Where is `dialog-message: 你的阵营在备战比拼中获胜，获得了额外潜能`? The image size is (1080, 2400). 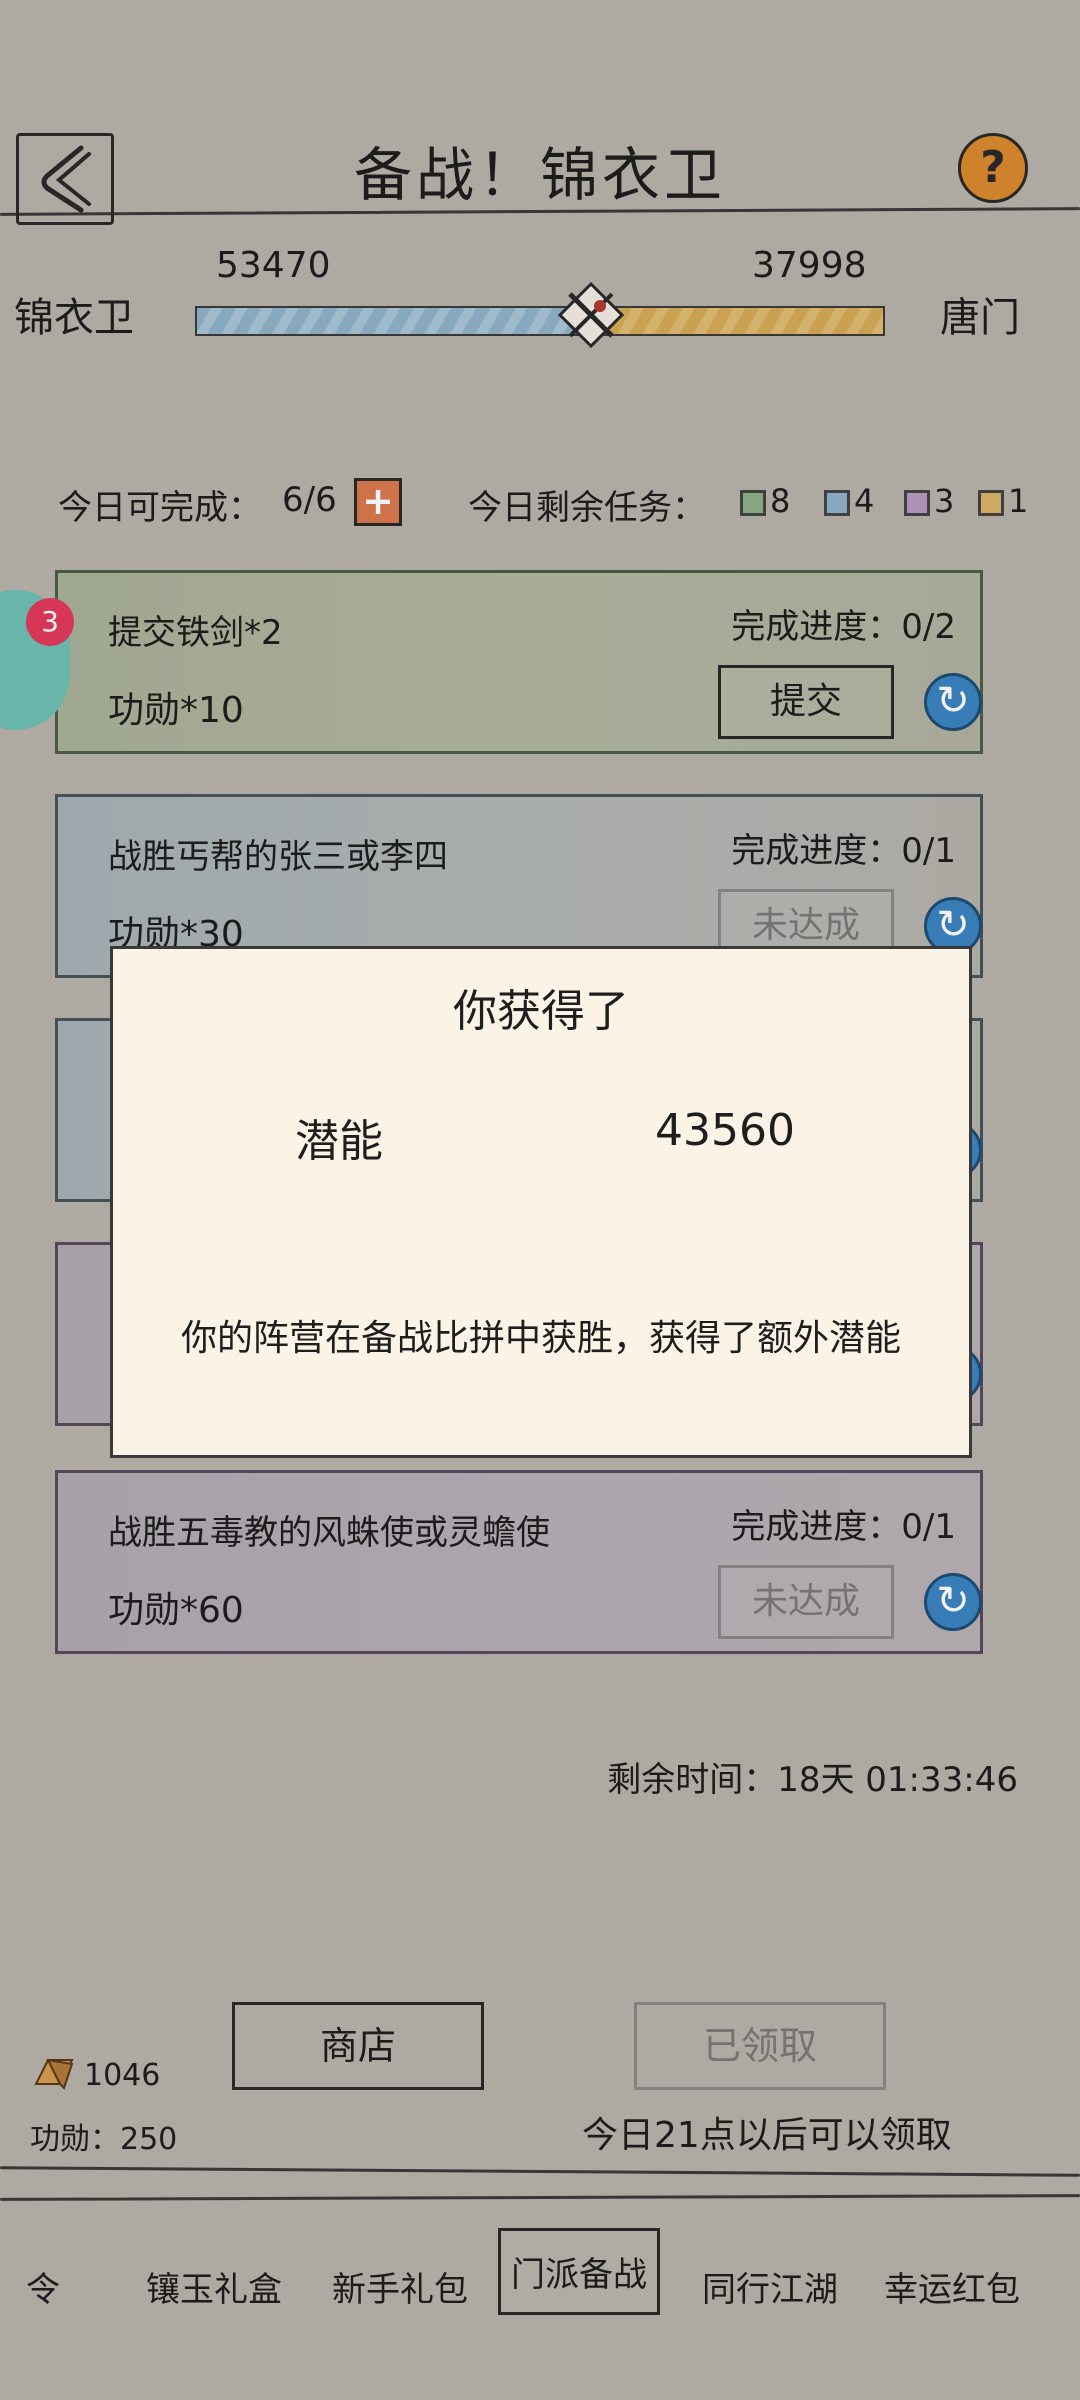 dialog-message: 你的阵营在备战比拼中获胜，获得了额外潜能 is located at coordinates (540, 1338).